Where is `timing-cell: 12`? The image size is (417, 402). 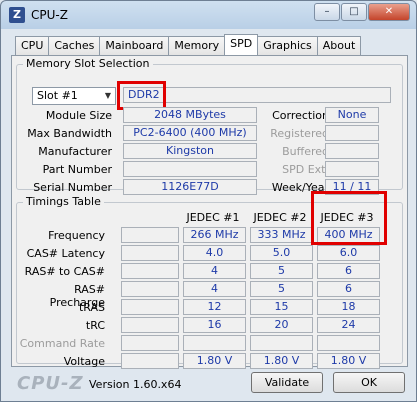
timing-cell: 12 is located at coordinates (214, 307).